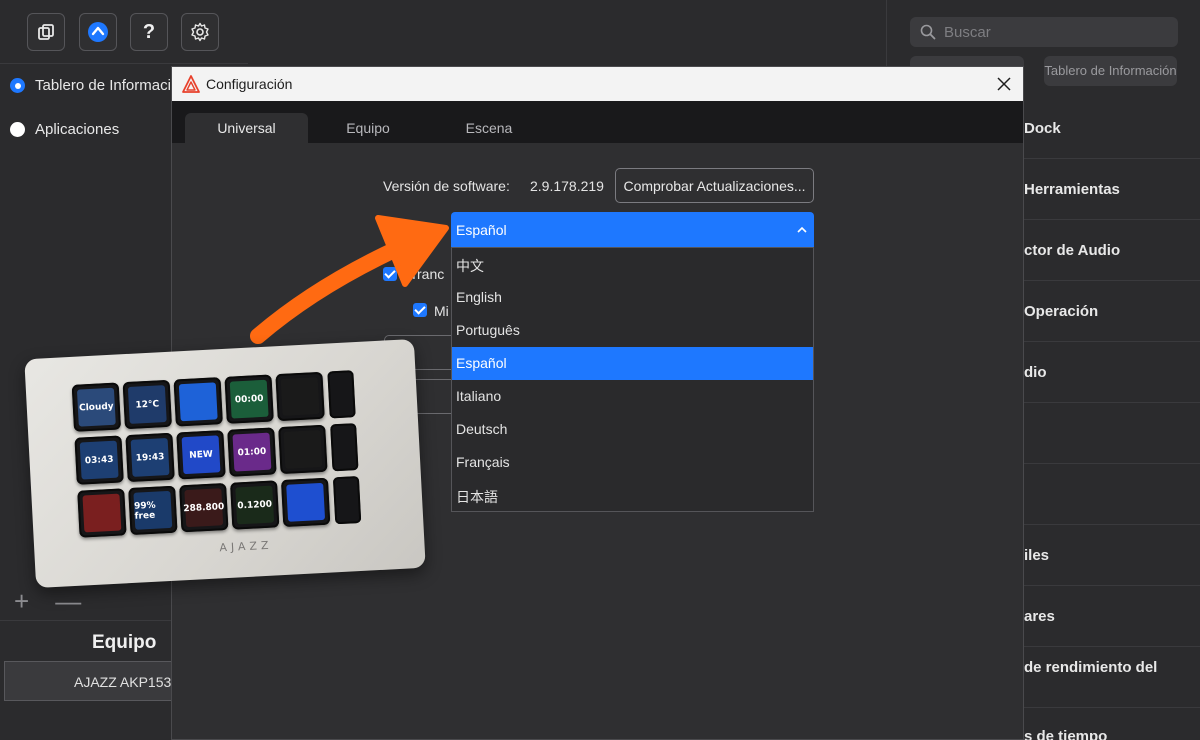 The image size is (1200, 740). What do you see at coordinates (1042, 128) in the screenshot?
I see `category-label: Dock` at bounding box center [1042, 128].